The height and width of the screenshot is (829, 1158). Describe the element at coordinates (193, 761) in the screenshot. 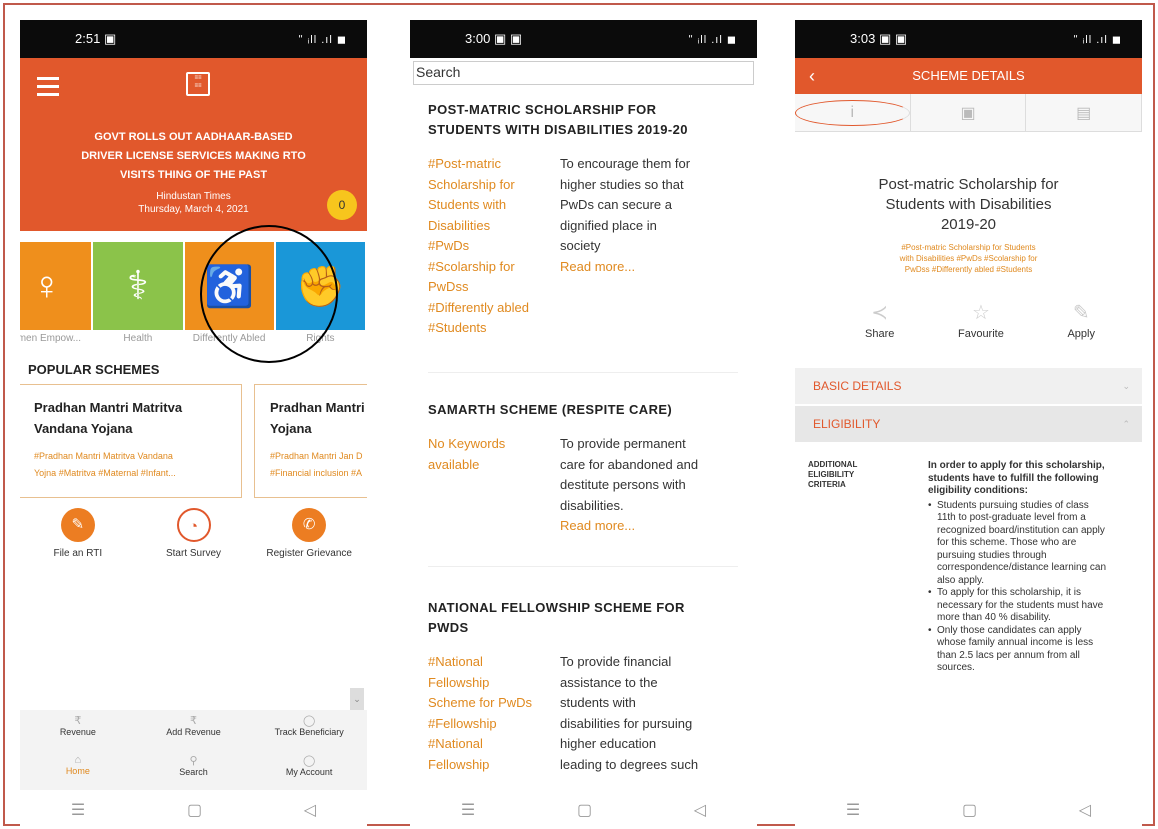

I see `search-icon: ⚲` at that location.